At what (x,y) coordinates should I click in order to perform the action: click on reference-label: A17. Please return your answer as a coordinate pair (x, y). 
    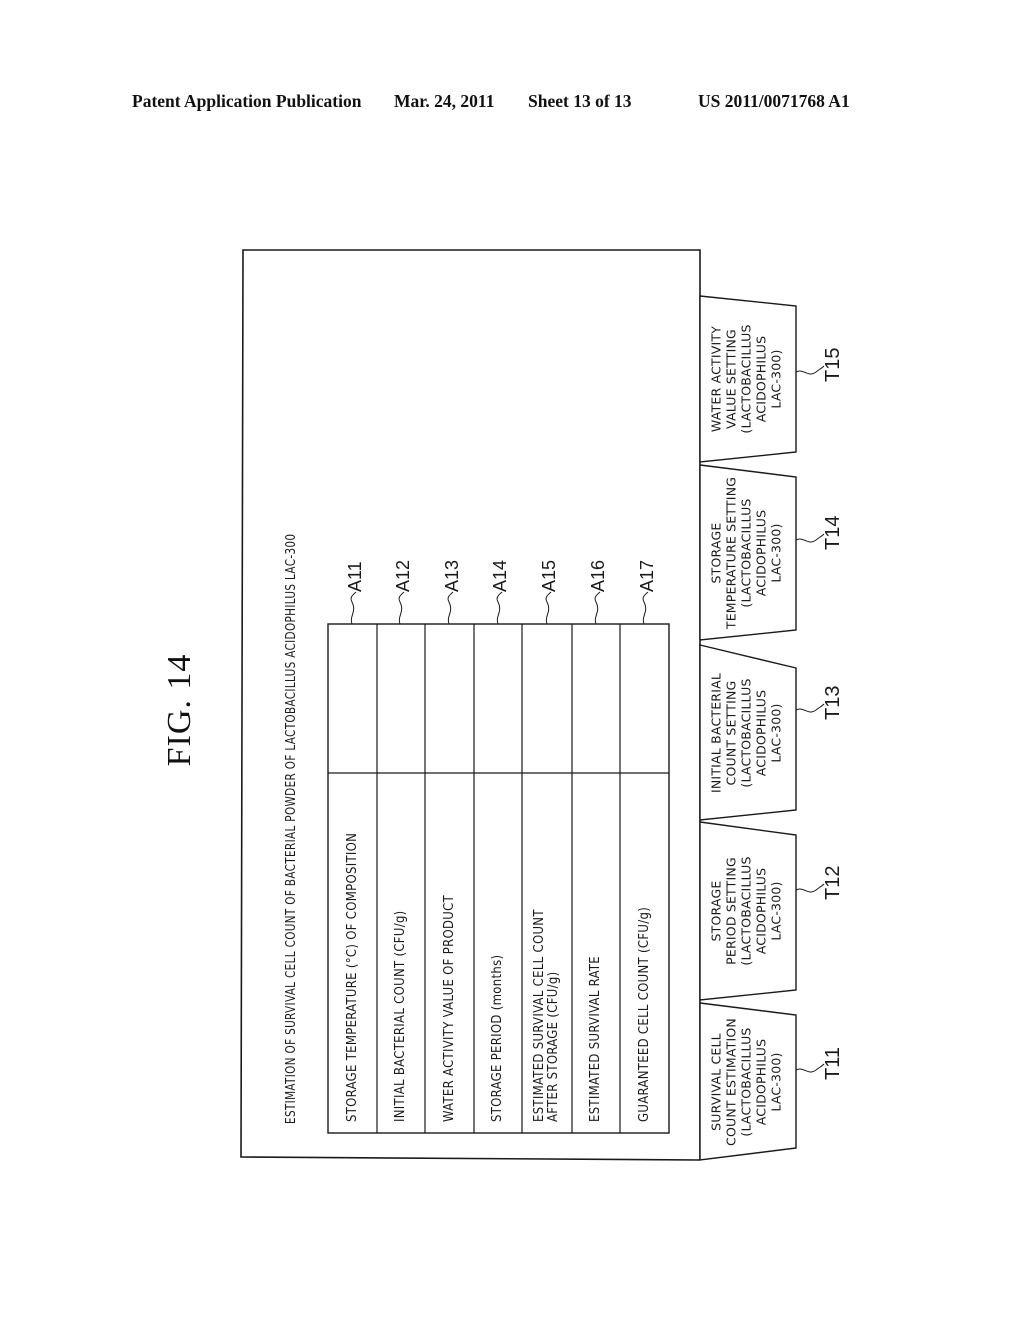
    Looking at the image, I should click on (646, 575).